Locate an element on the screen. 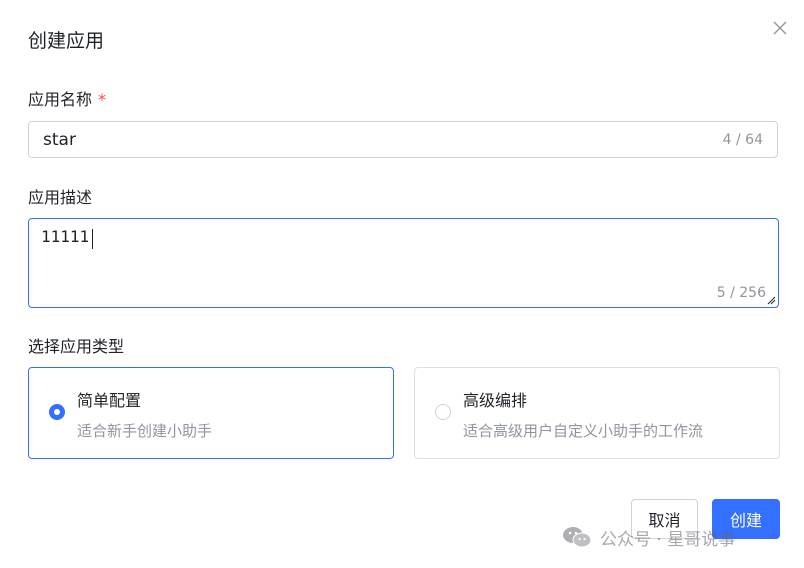 The height and width of the screenshot is (568, 804). type-option-title: 简单配置 is located at coordinates (109, 400).